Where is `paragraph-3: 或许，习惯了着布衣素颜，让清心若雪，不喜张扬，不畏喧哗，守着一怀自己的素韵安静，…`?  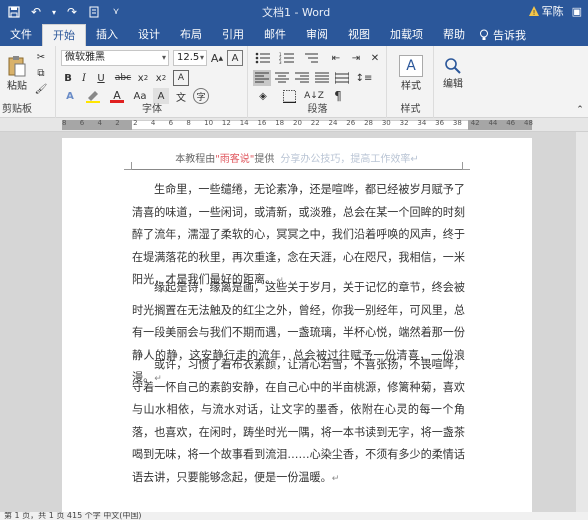 paragraph-3: 或许，习惯了着布衣素颜，让清心若雪，不喜张扬，不畏喧哗，守着一怀自己的素韵安静，… is located at coordinates (298, 422).